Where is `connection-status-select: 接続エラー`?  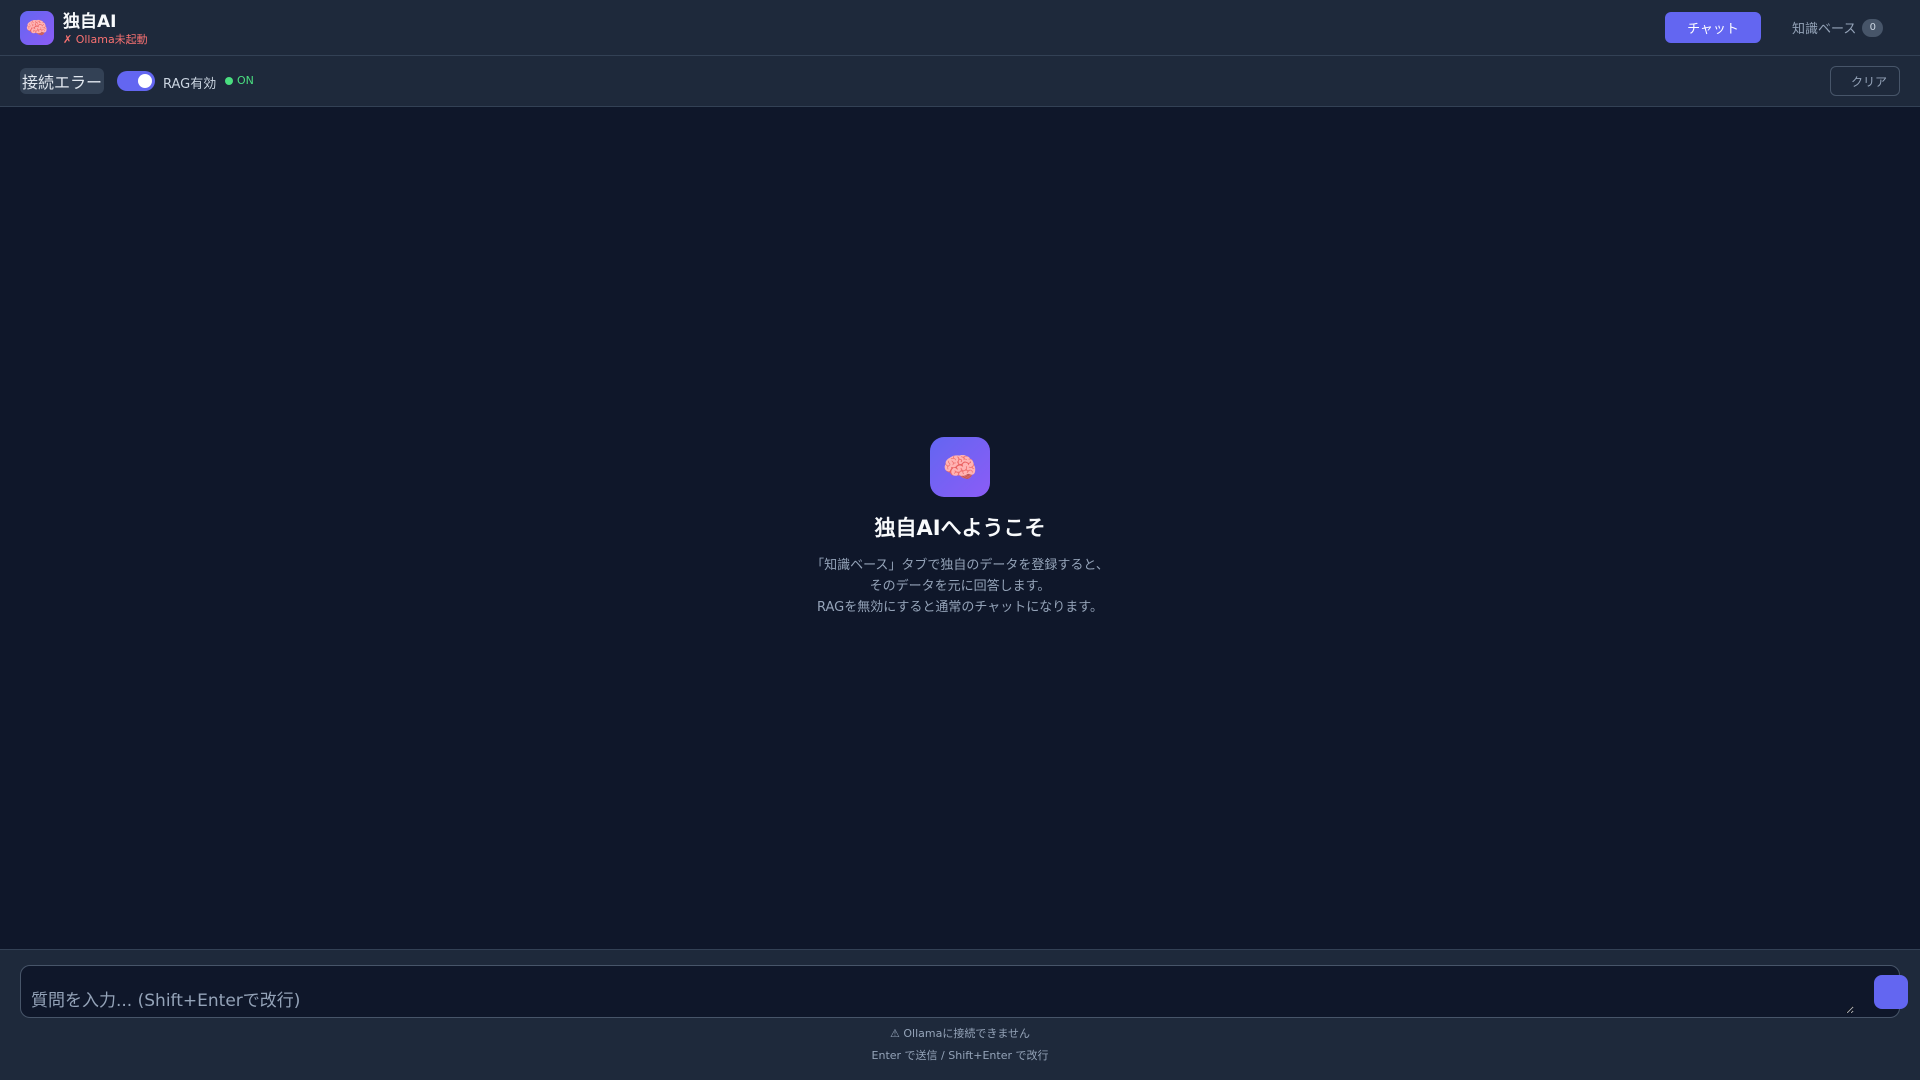 connection-status-select: 接続エラー is located at coordinates (62, 81).